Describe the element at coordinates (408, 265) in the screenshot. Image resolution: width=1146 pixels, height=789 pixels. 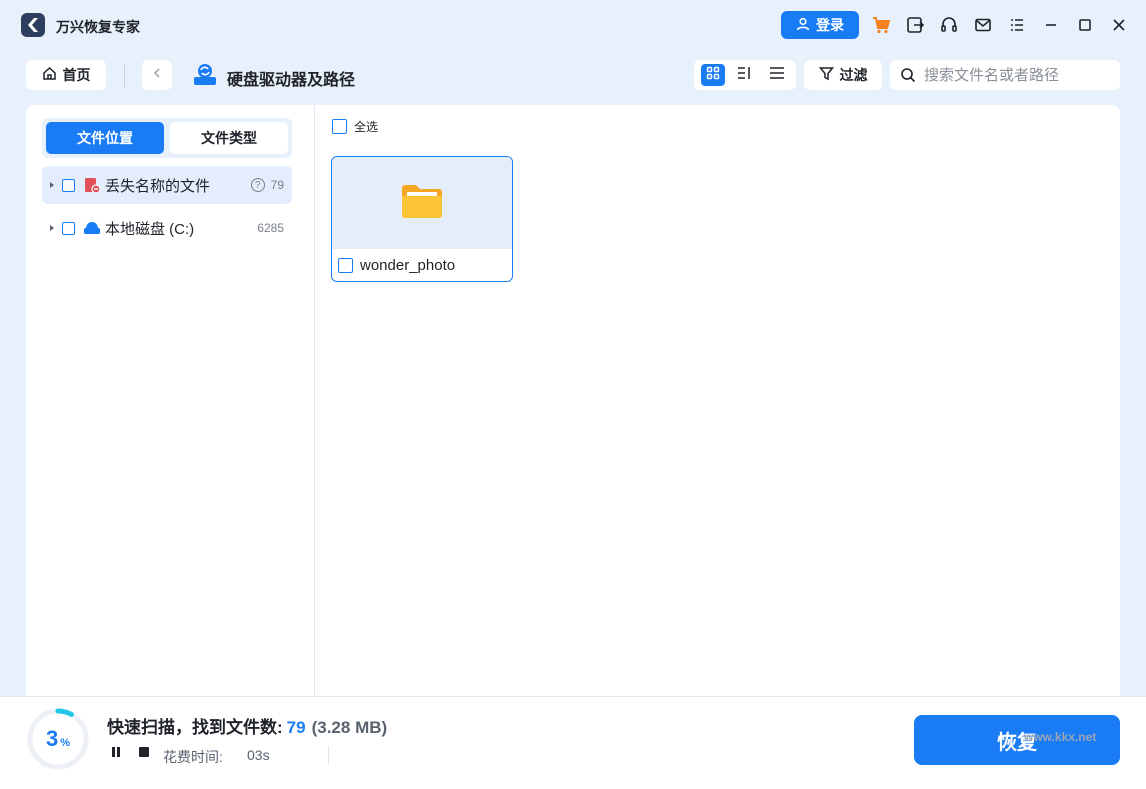
I see `file-name: wonder_photo` at that location.